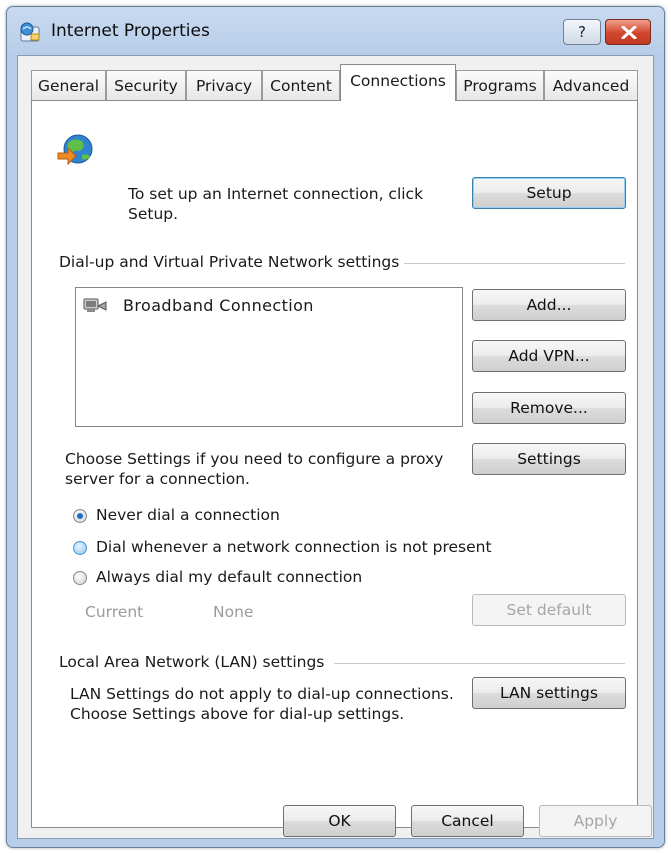  I want to click on ok-button: OK, so click(339, 821).